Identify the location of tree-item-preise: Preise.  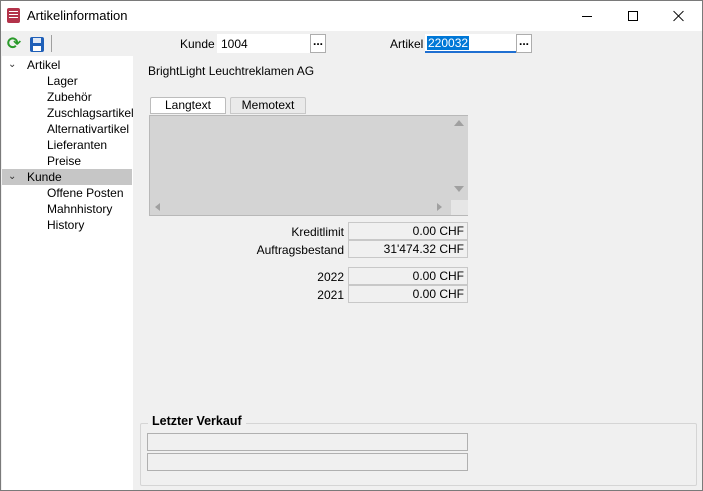
(67, 161).